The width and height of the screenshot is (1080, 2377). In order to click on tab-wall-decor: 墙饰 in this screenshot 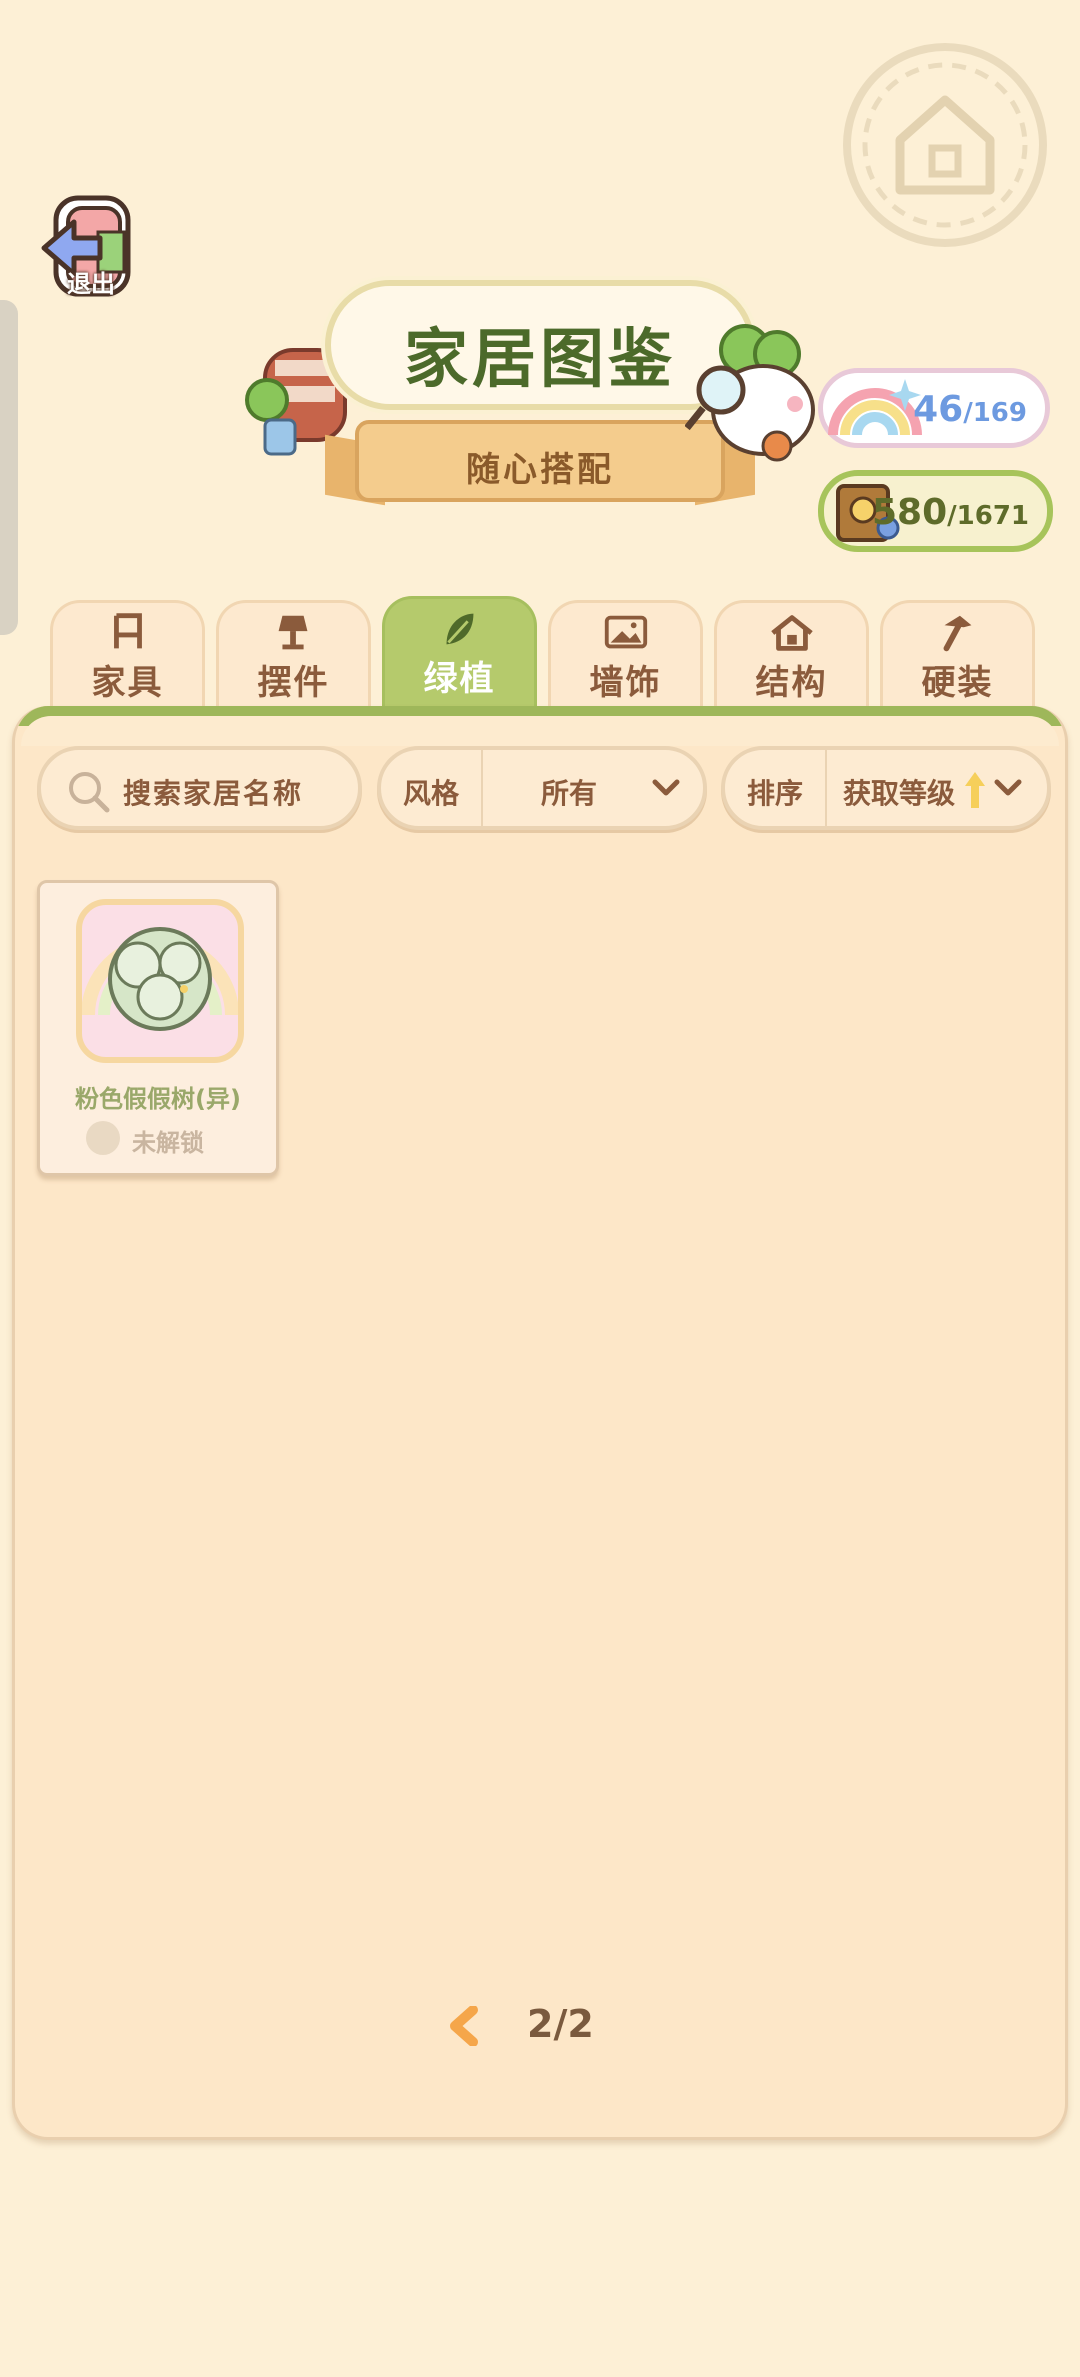, I will do `click(625, 655)`.